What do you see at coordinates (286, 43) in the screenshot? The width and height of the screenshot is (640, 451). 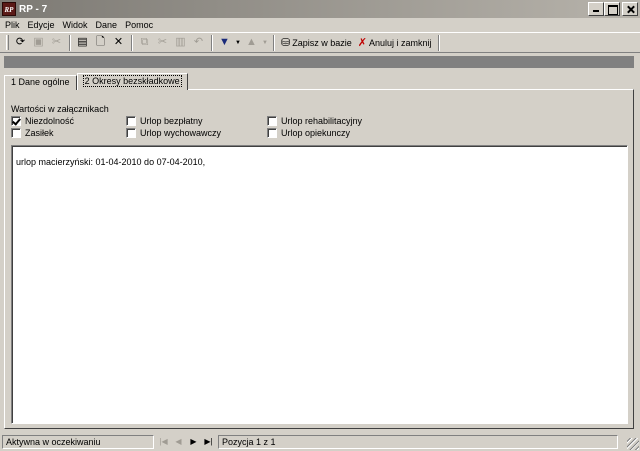 I see `save-database-icon: ⛁` at bounding box center [286, 43].